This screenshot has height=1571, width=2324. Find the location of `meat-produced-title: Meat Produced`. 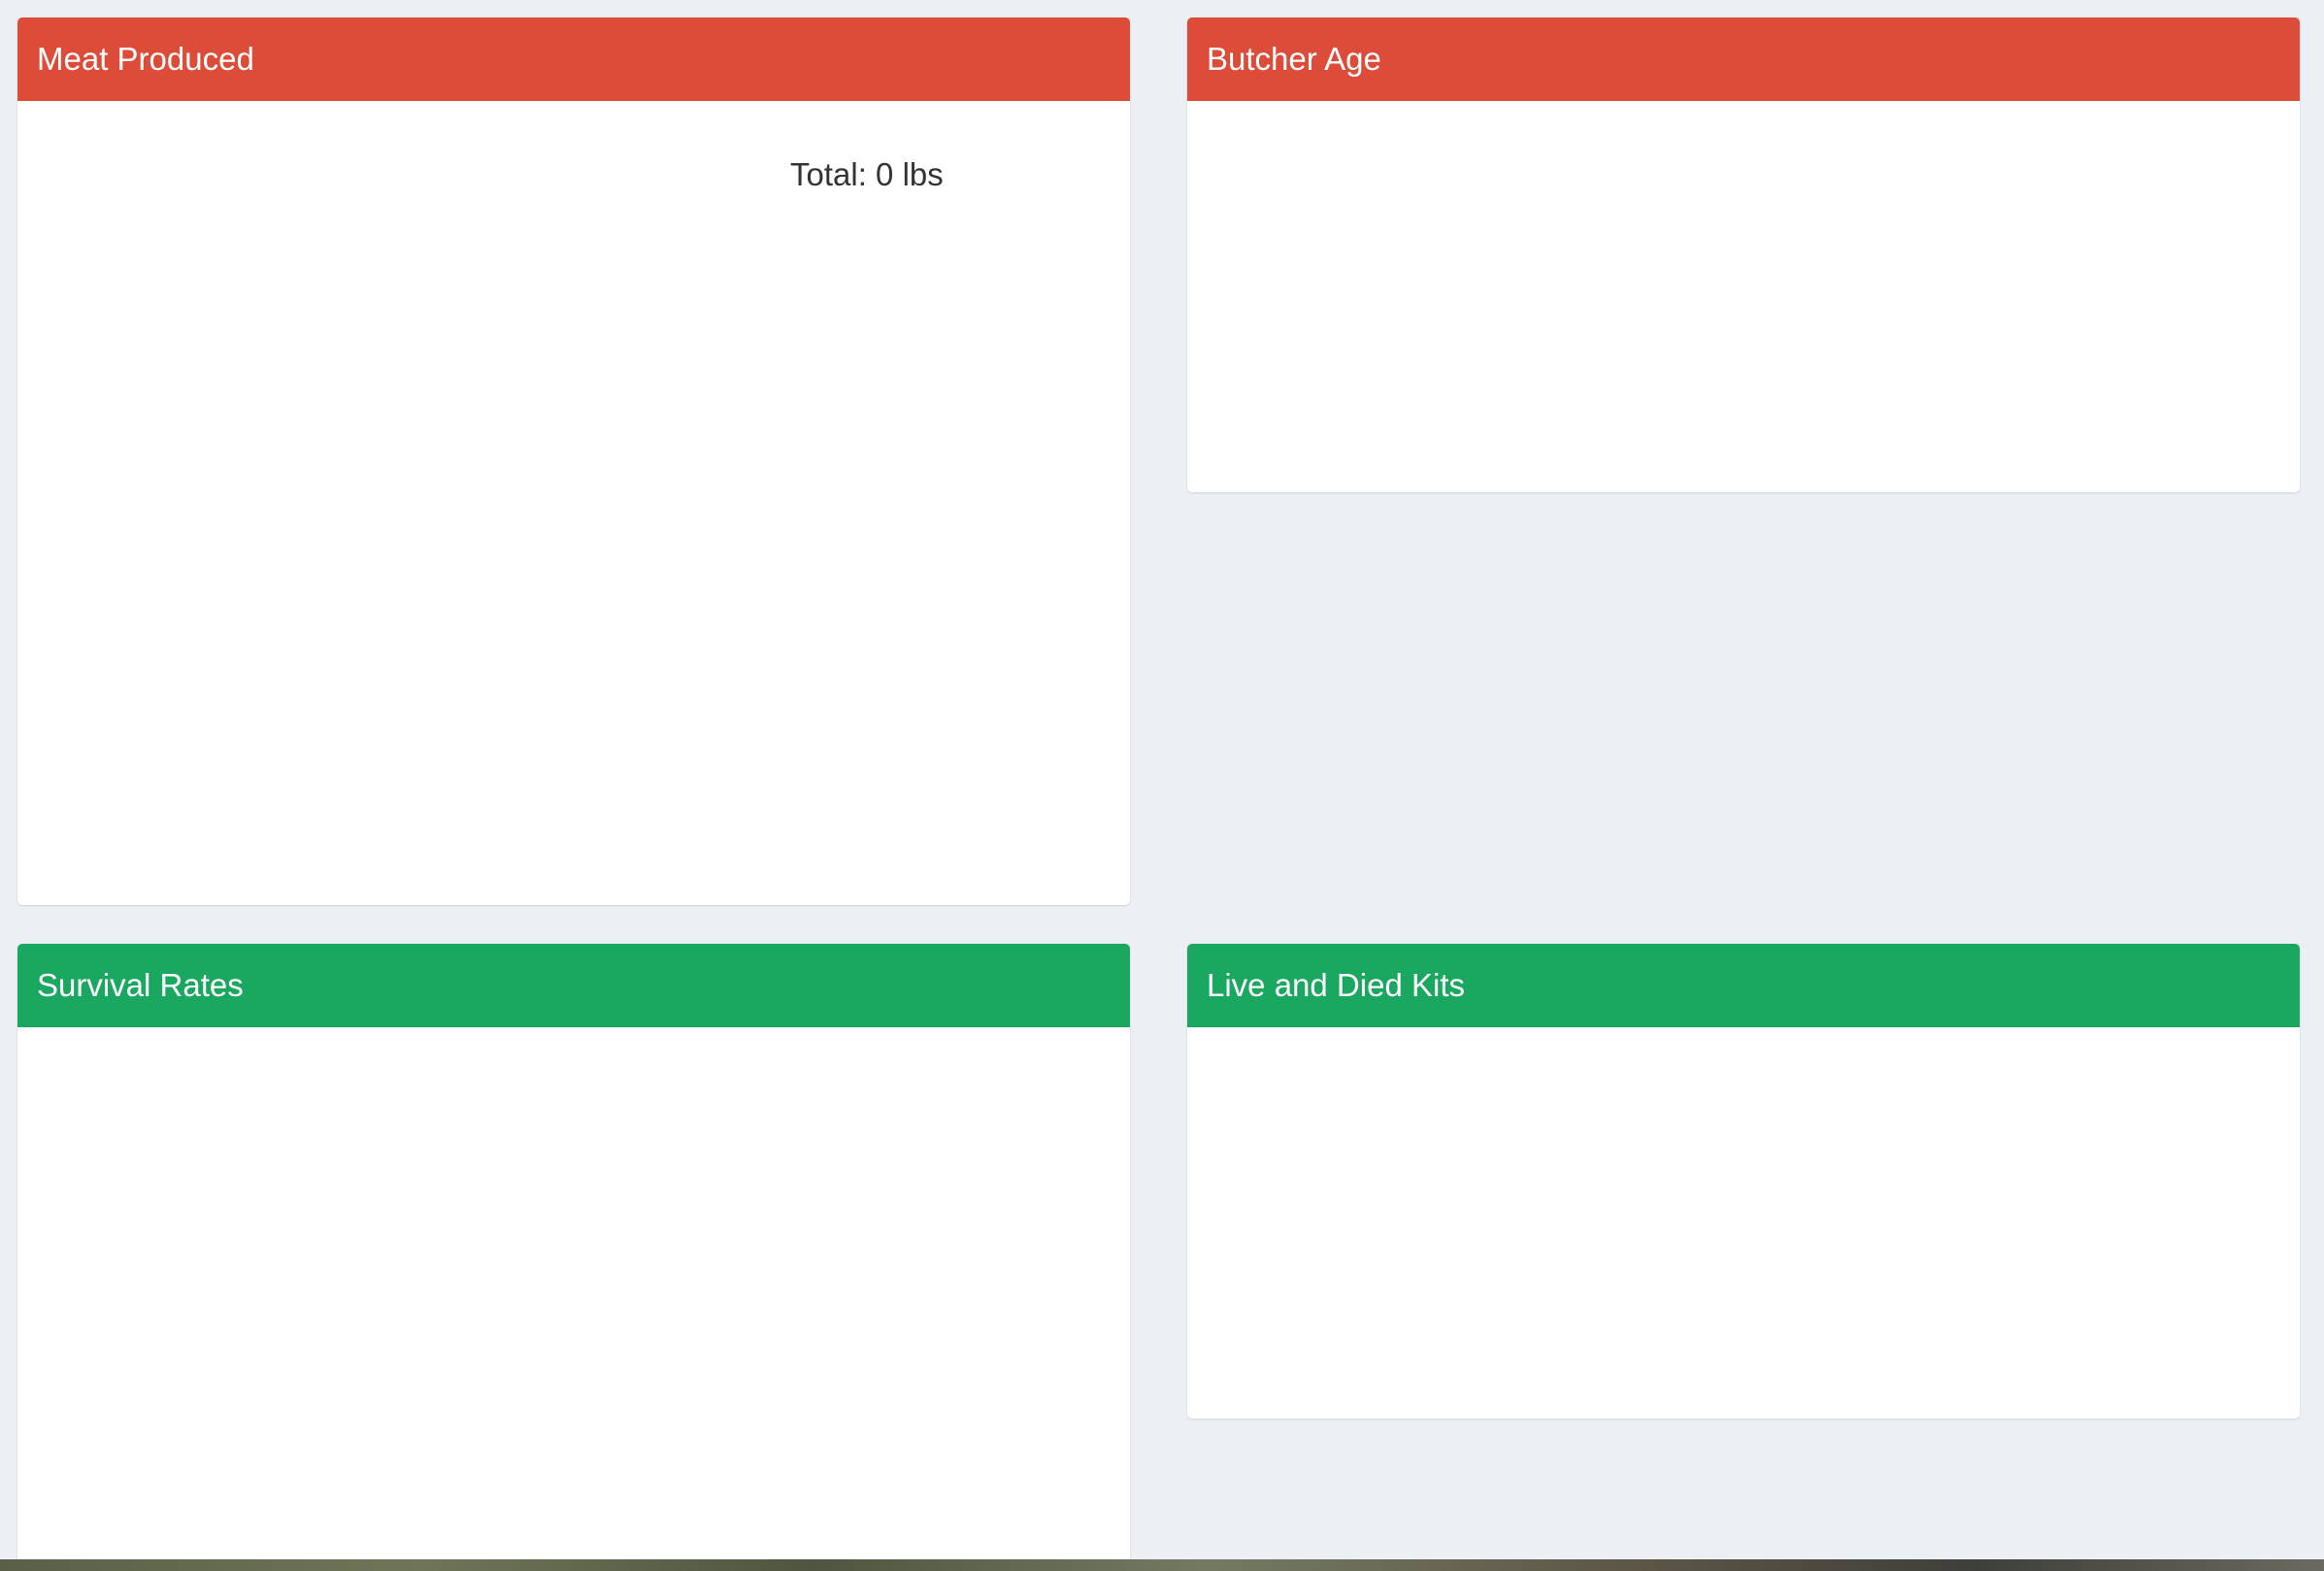

meat-produced-title: Meat Produced is located at coordinates (145, 59).